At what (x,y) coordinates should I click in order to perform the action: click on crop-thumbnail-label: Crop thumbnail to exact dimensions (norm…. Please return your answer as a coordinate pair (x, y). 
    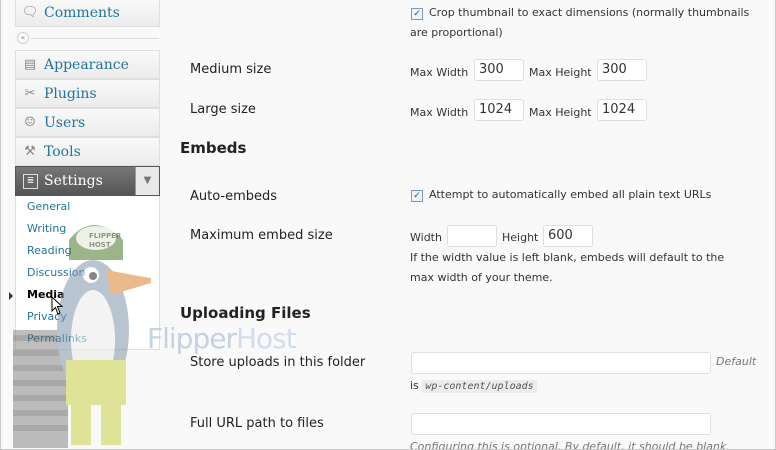
    Looking at the image, I should click on (589, 12).